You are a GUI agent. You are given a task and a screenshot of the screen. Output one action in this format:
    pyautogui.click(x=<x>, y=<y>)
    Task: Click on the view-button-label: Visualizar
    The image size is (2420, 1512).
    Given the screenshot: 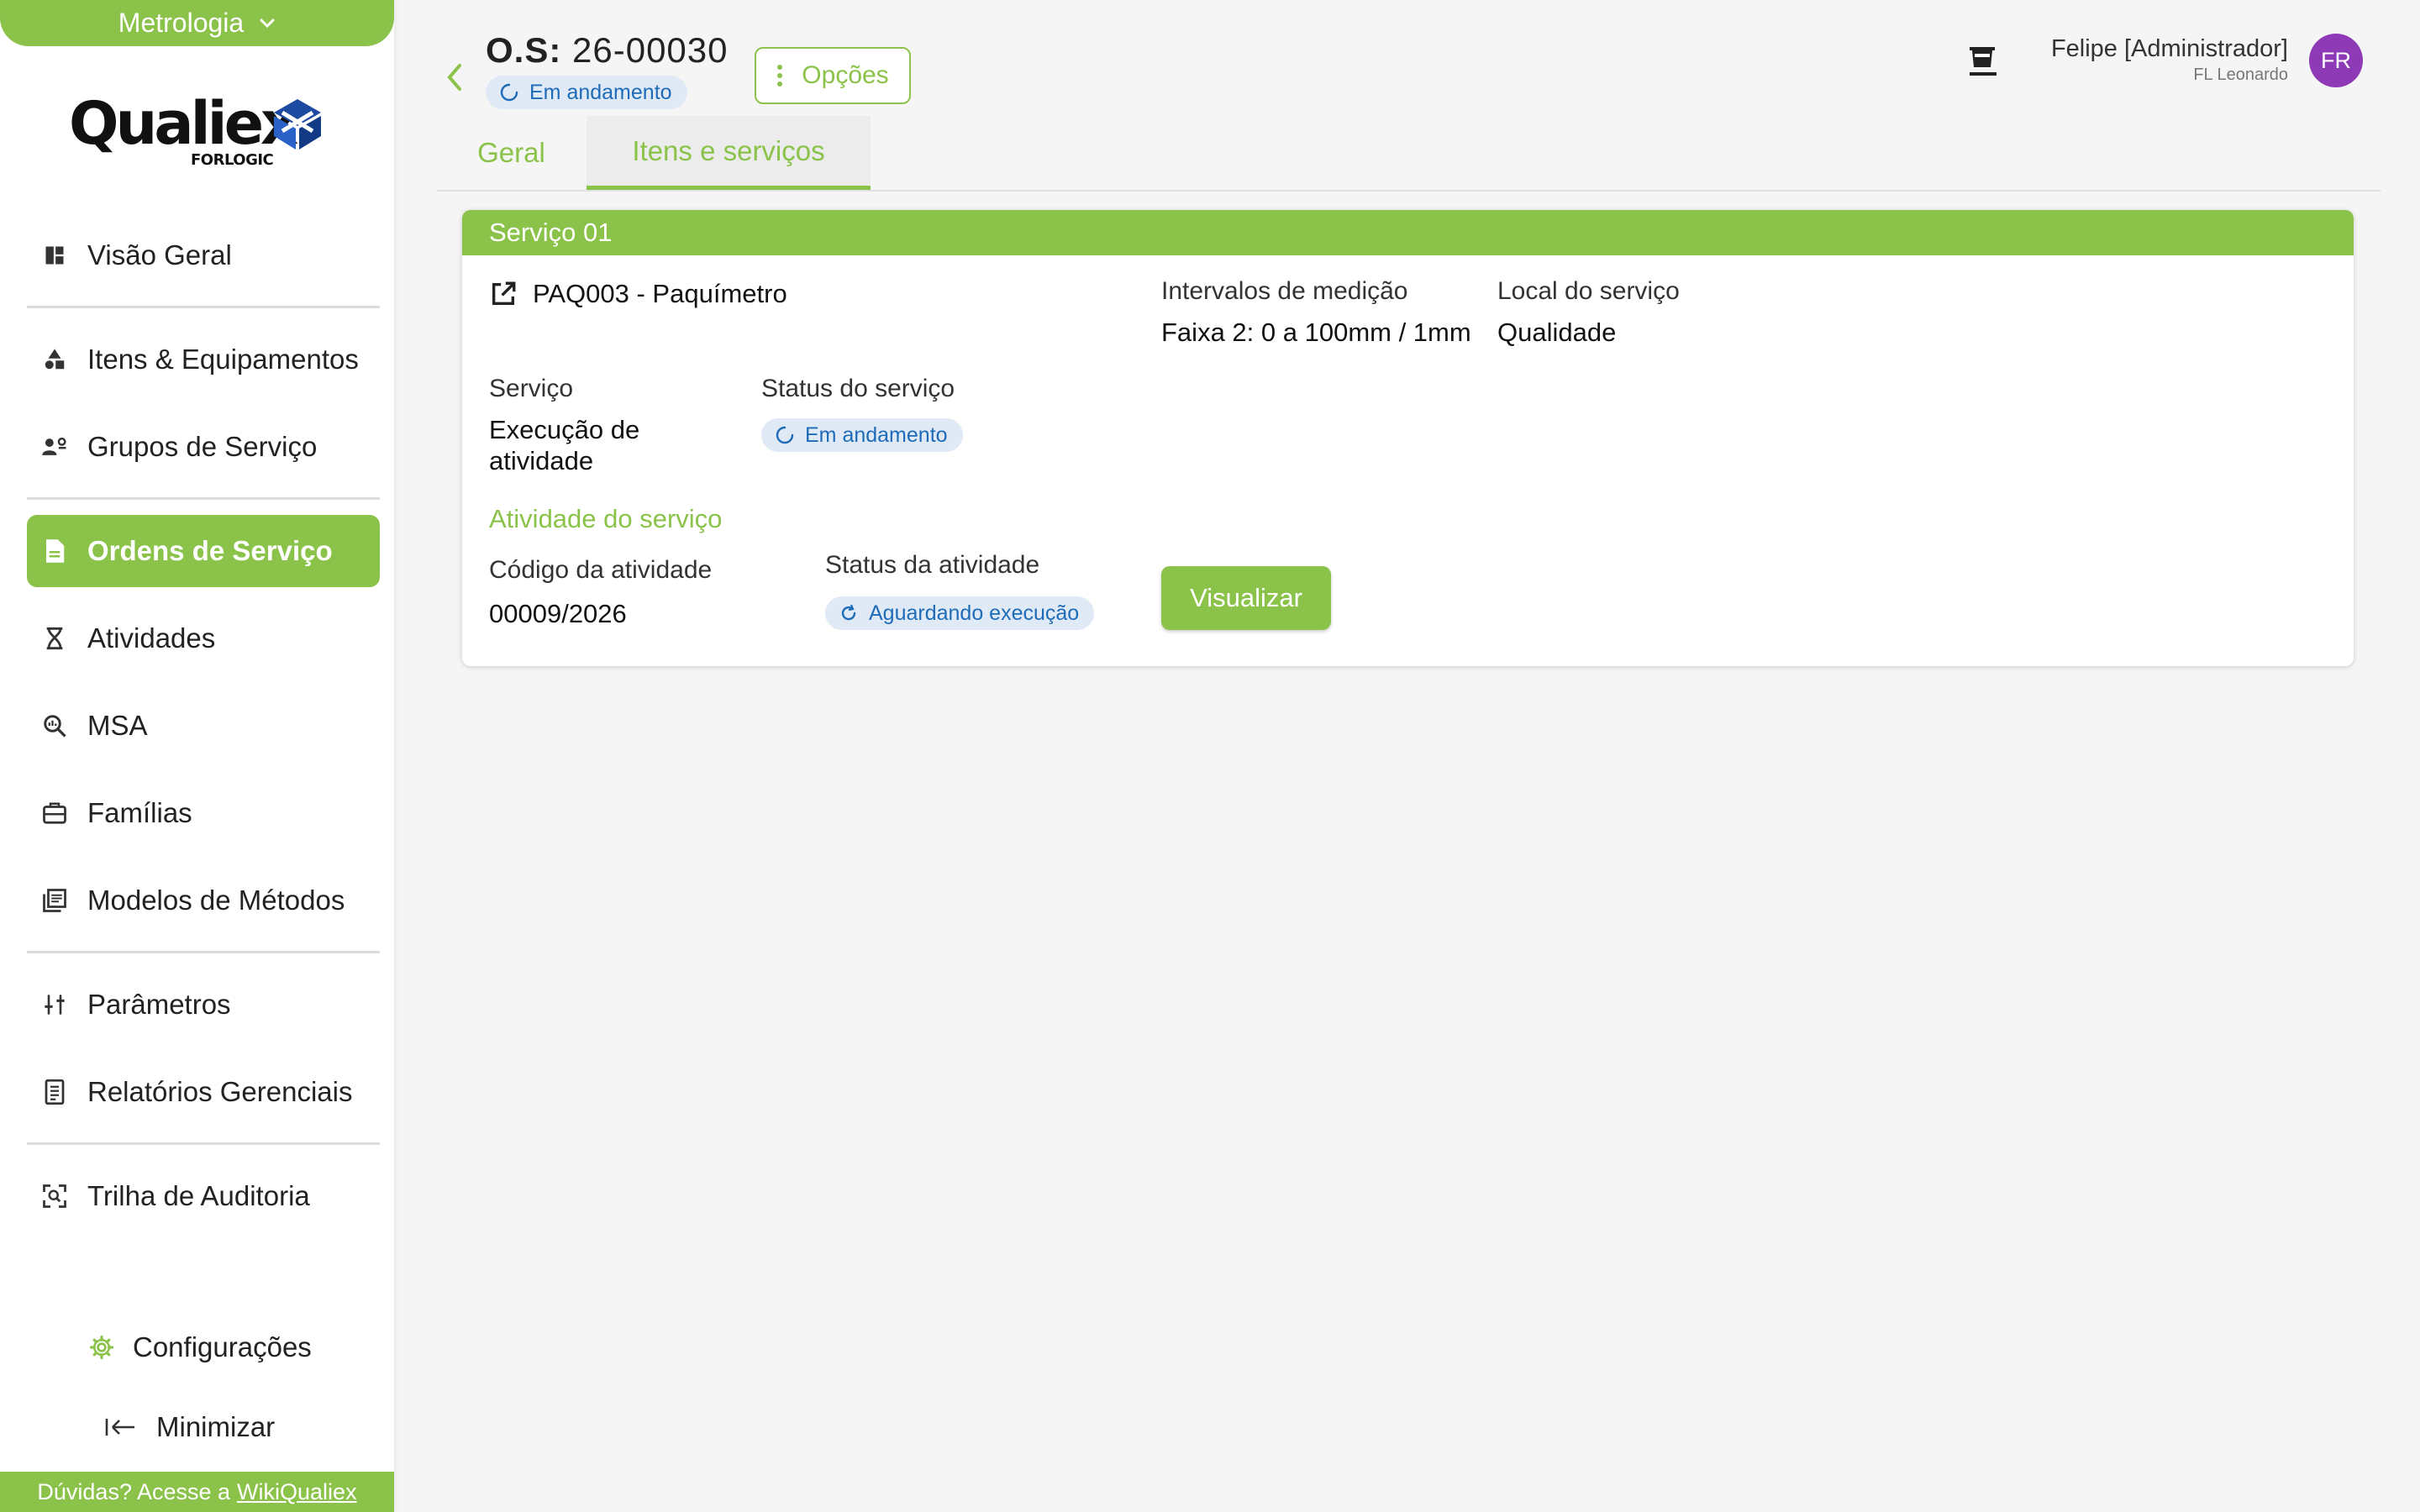 What is the action you would take?
    pyautogui.click(x=1246, y=597)
    